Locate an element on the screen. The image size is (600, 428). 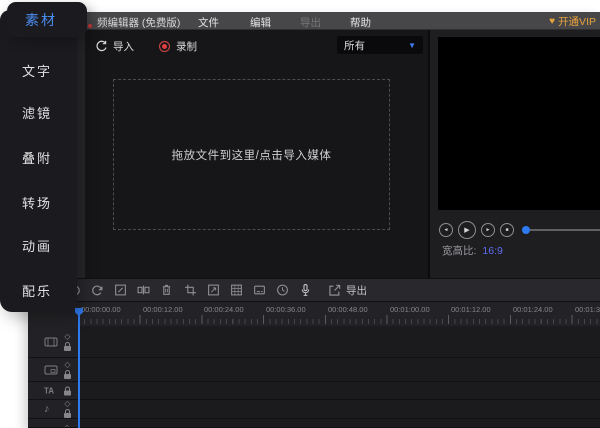
ruler-label: 00:00:00.00 is located at coordinates (101, 309).